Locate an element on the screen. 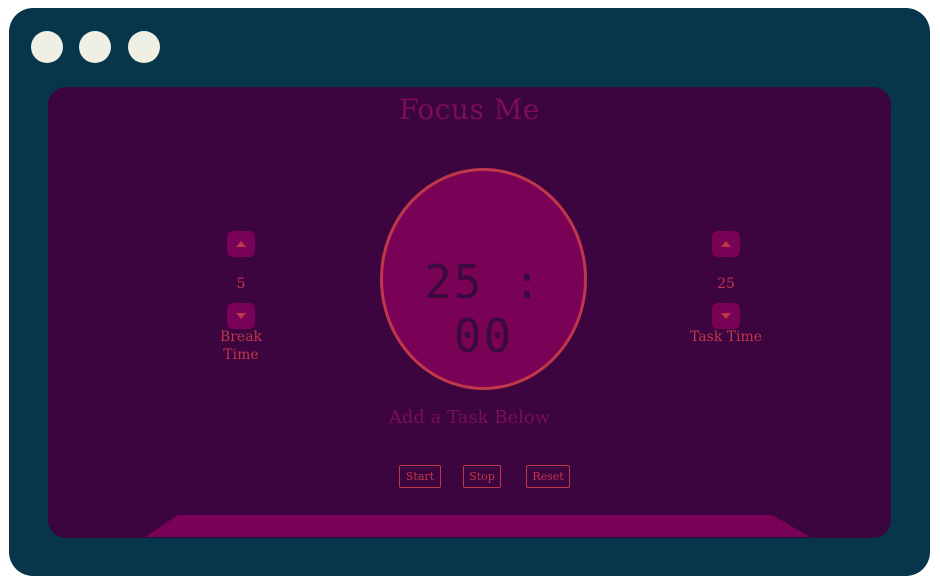  task-input-platform is located at coordinates (478, 526).